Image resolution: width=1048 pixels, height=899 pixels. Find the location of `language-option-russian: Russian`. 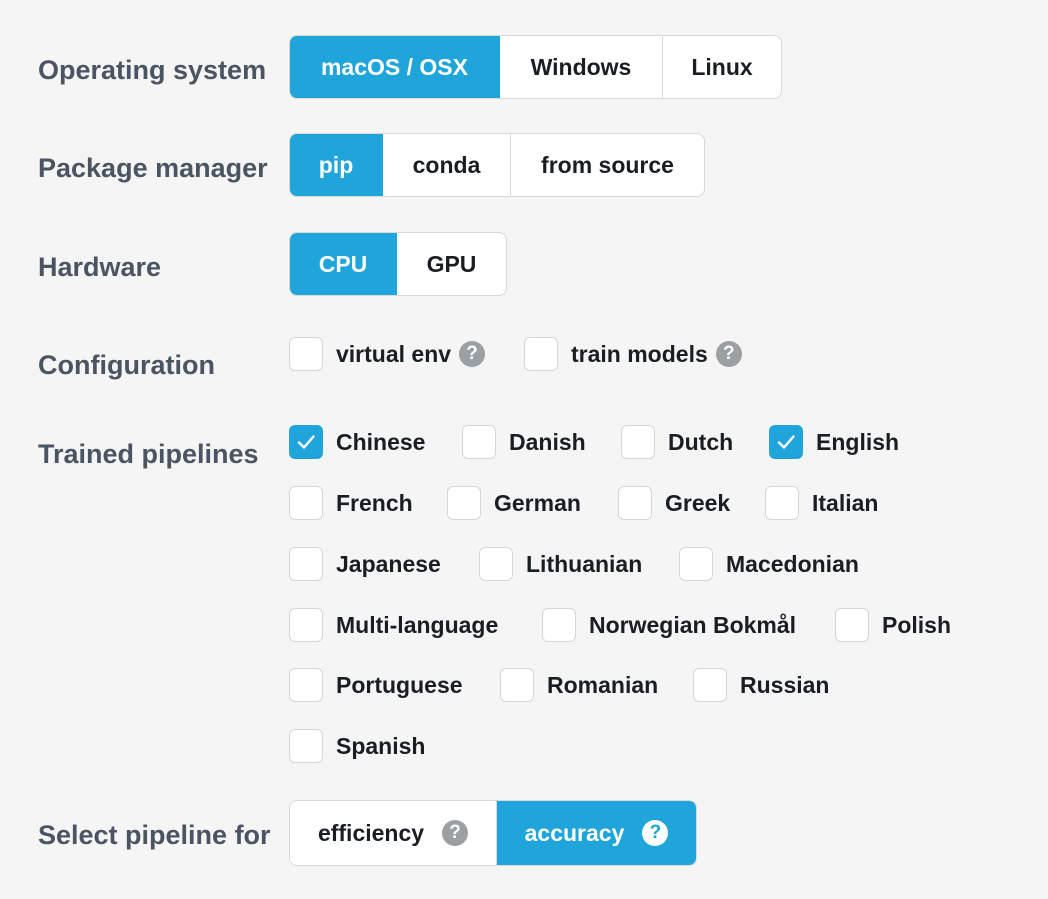

language-option-russian: Russian is located at coordinates (761, 685).